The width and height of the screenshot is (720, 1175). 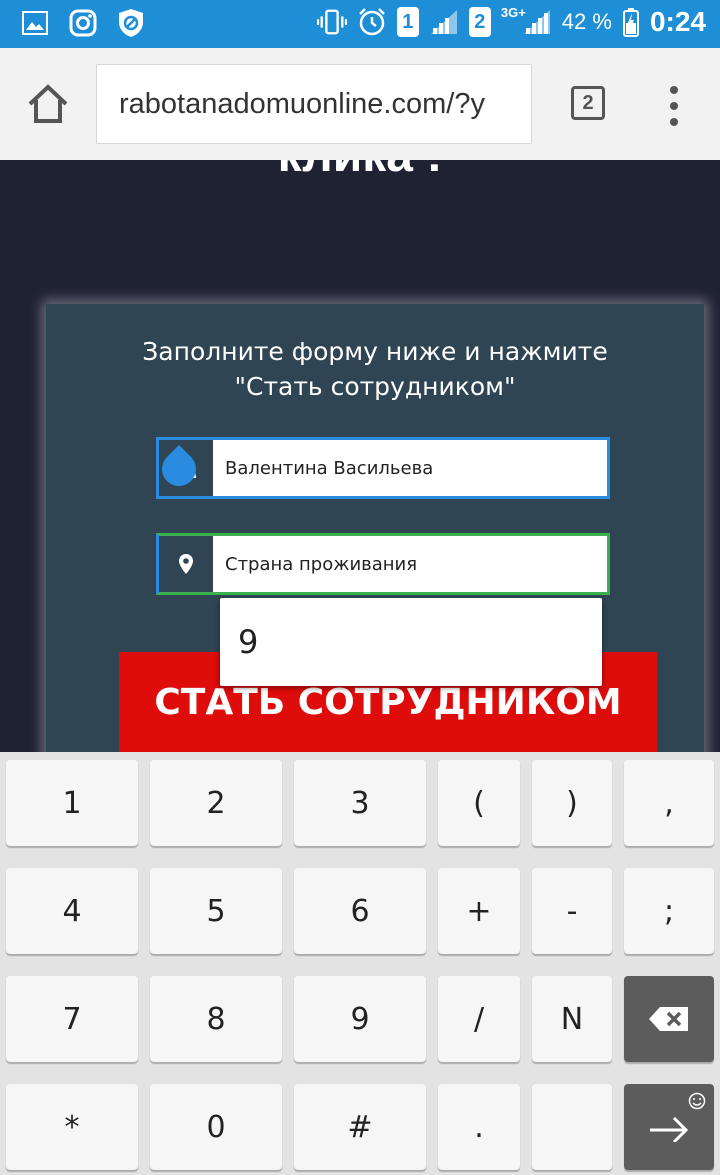 I want to click on key-9: 9, so click(x=360, y=1019).